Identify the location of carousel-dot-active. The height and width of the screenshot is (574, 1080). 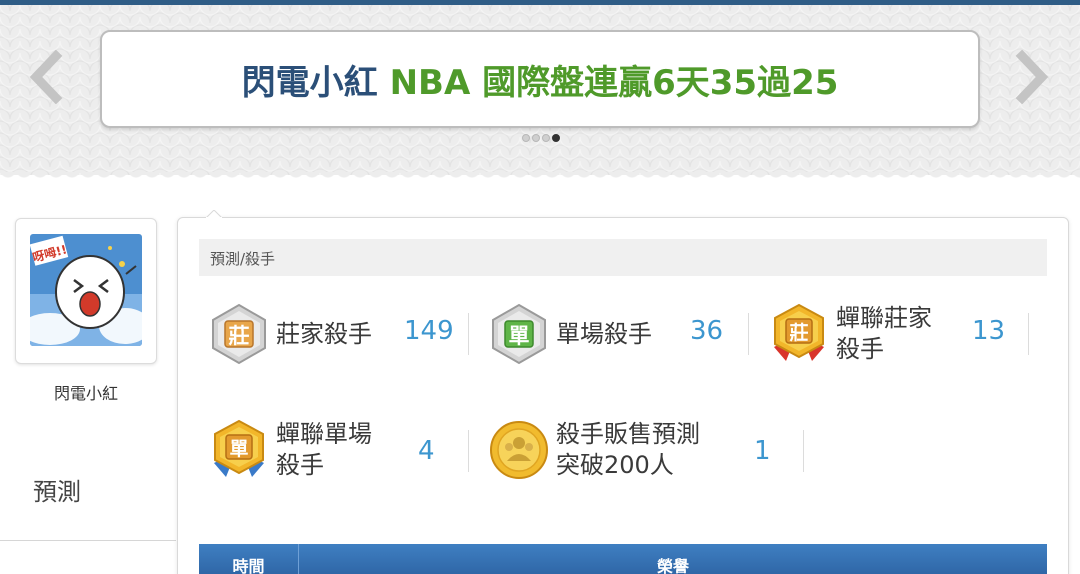
(556, 138).